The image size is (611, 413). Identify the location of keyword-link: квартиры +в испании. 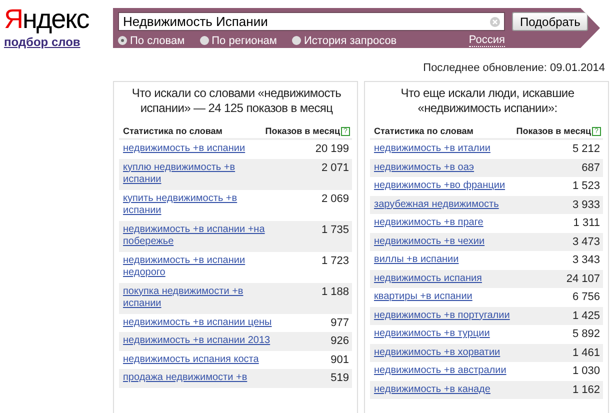
(449, 297).